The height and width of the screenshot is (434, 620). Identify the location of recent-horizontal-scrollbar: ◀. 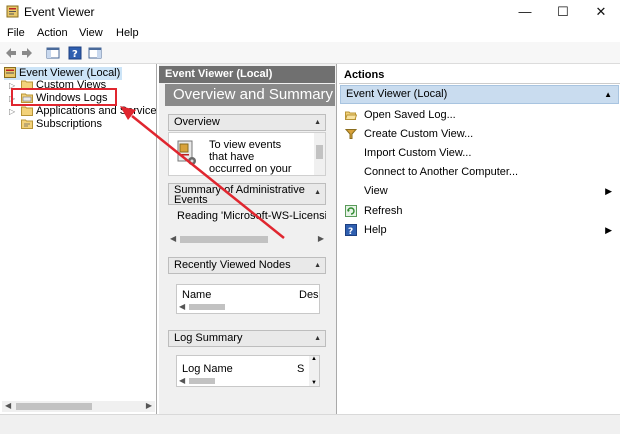
(248, 307).